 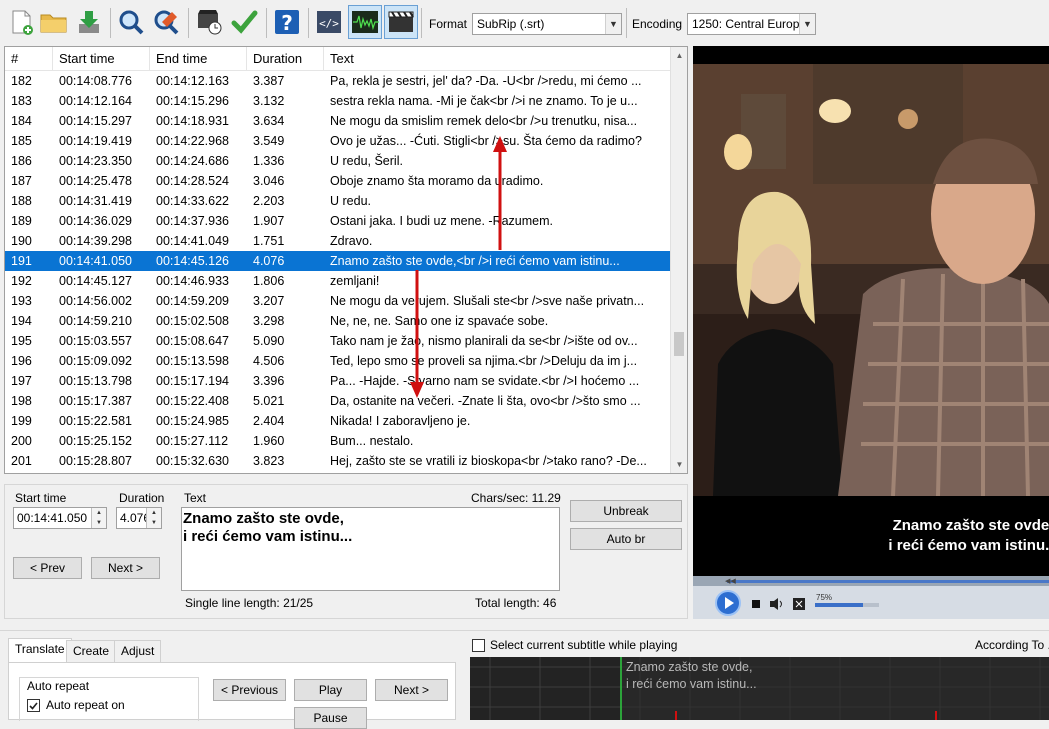 I want to click on open-folder-icon, so click(x=54, y=22).